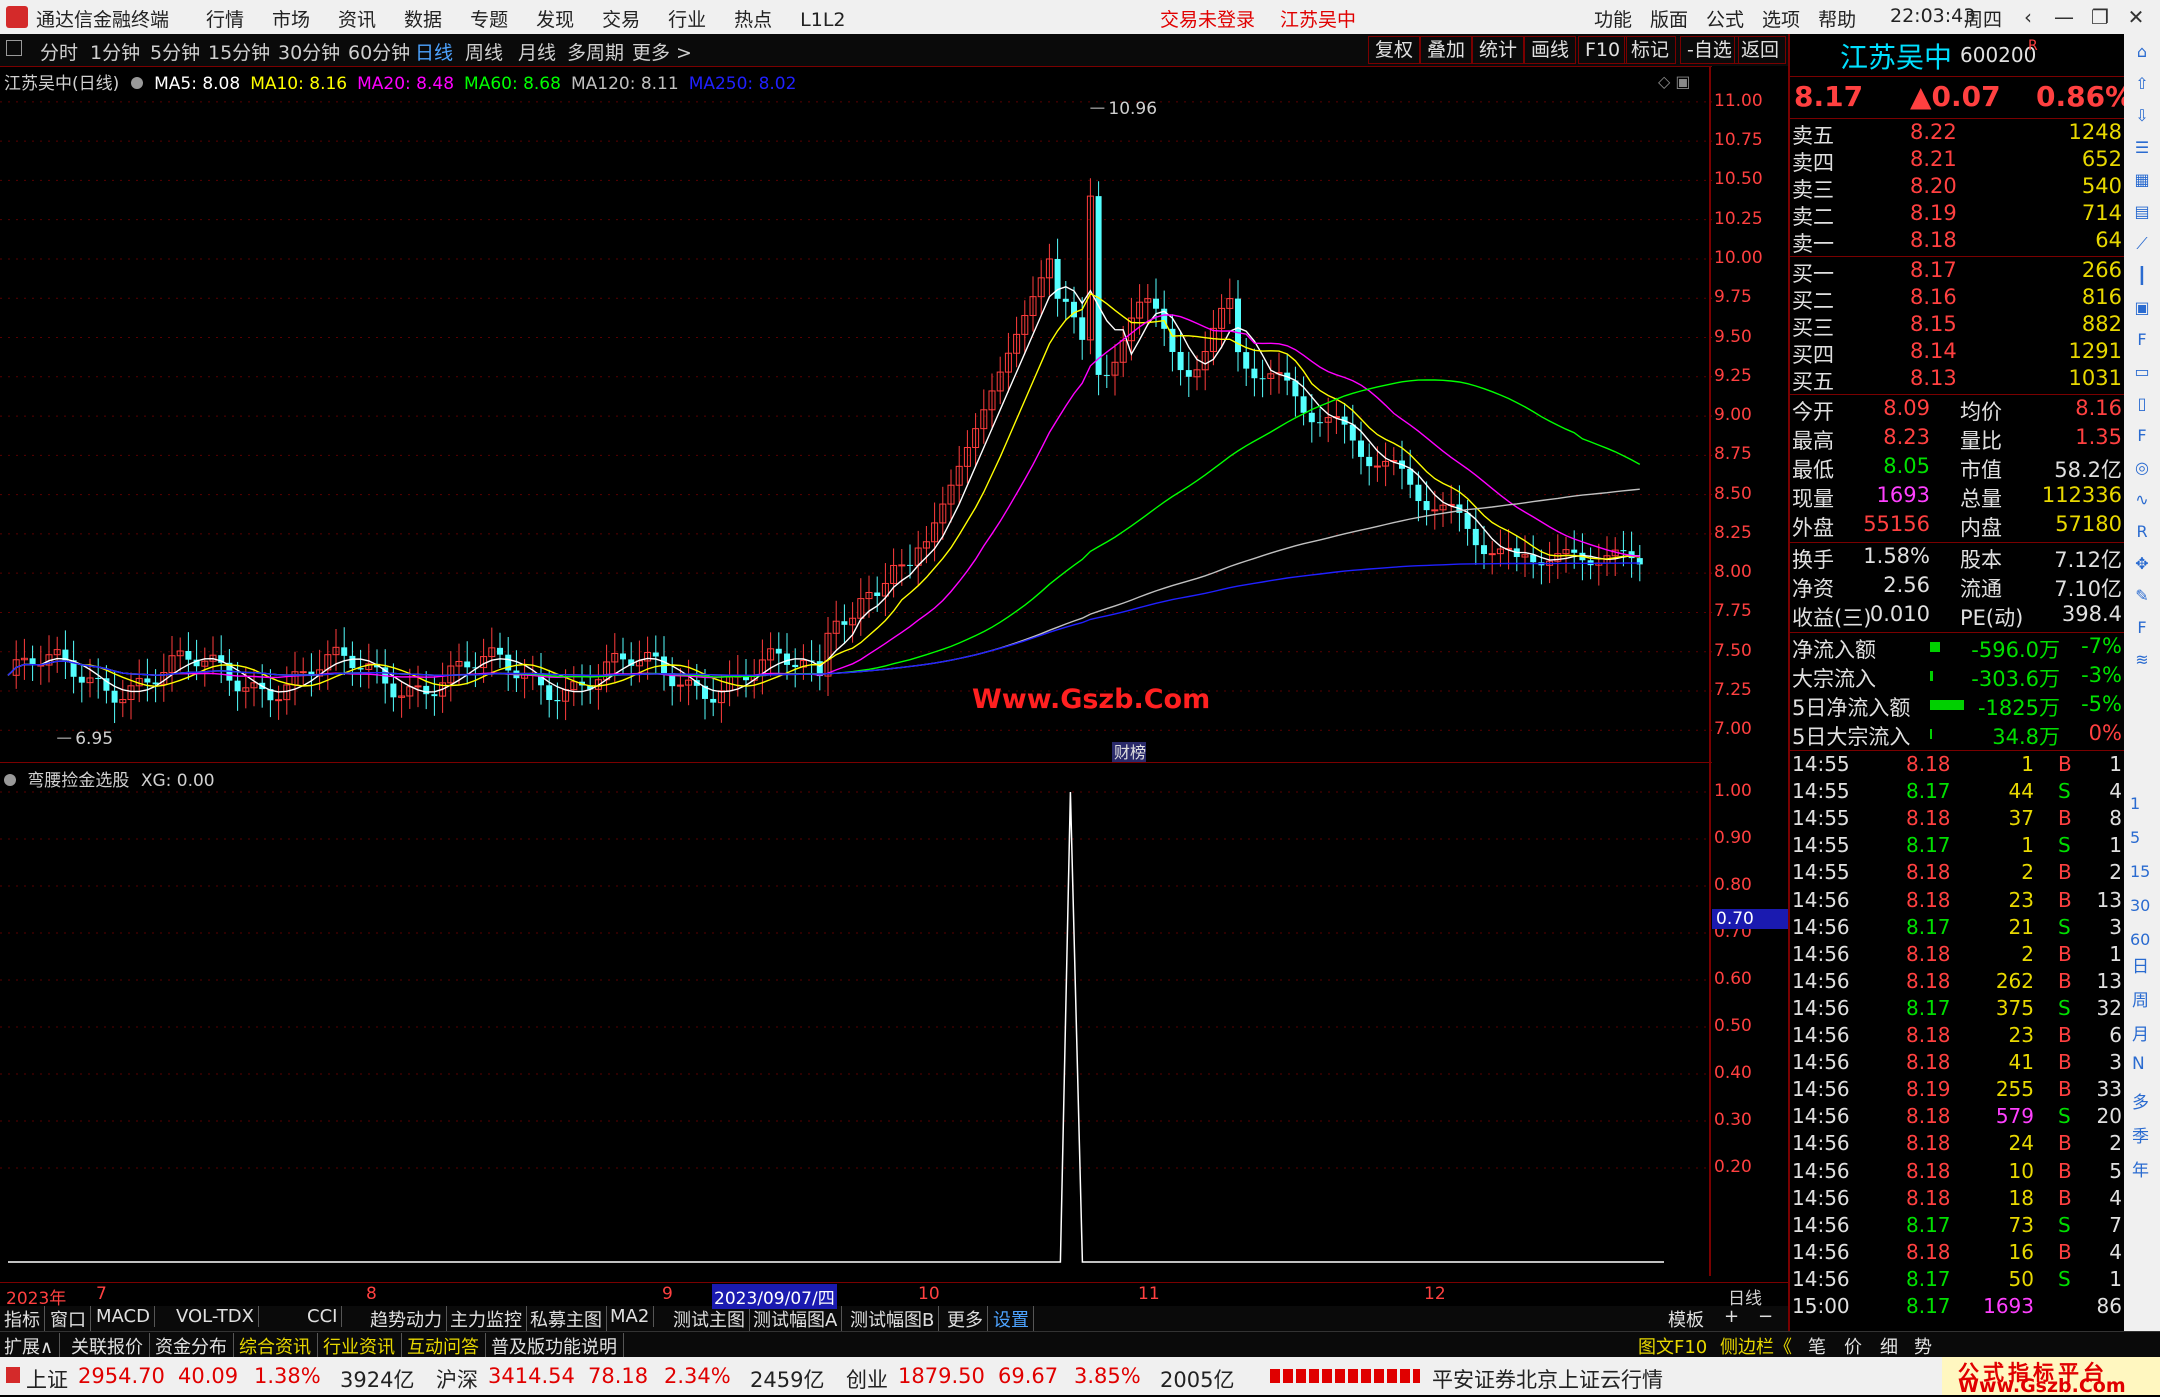  What do you see at coordinates (1933, 297) in the screenshot?
I see `bid-price: 8.16` at bounding box center [1933, 297].